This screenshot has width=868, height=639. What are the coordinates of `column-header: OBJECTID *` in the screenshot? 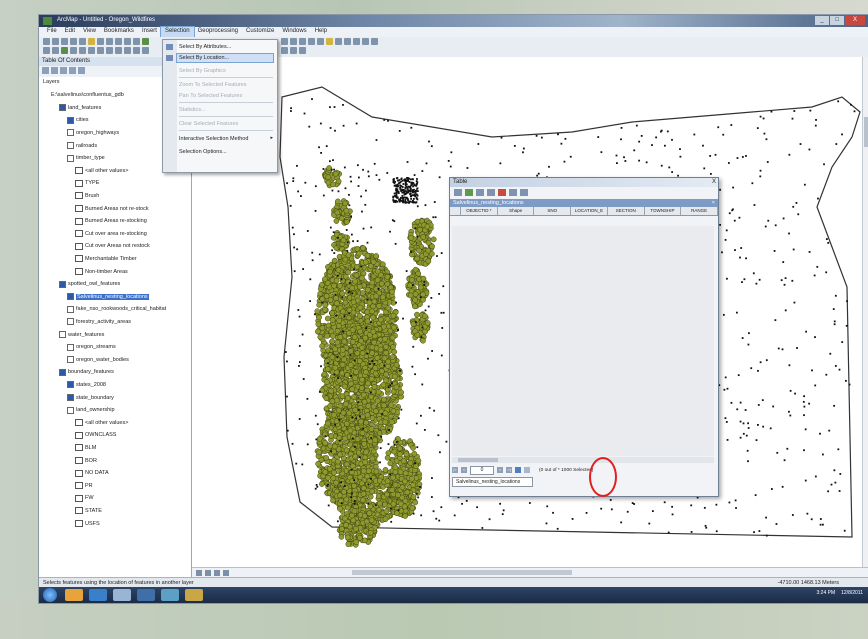 It's located at (479, 211).